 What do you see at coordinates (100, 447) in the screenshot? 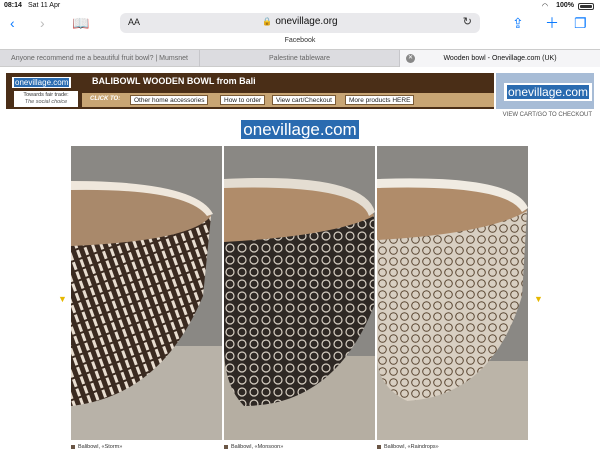
I see `caption-text: Balibowl, «Storm»` at bounding box center [100, 447].